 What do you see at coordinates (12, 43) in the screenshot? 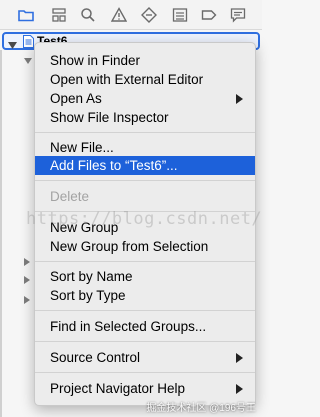
I see `disclosure-triangle-icon` at bounding box center [12, 43].